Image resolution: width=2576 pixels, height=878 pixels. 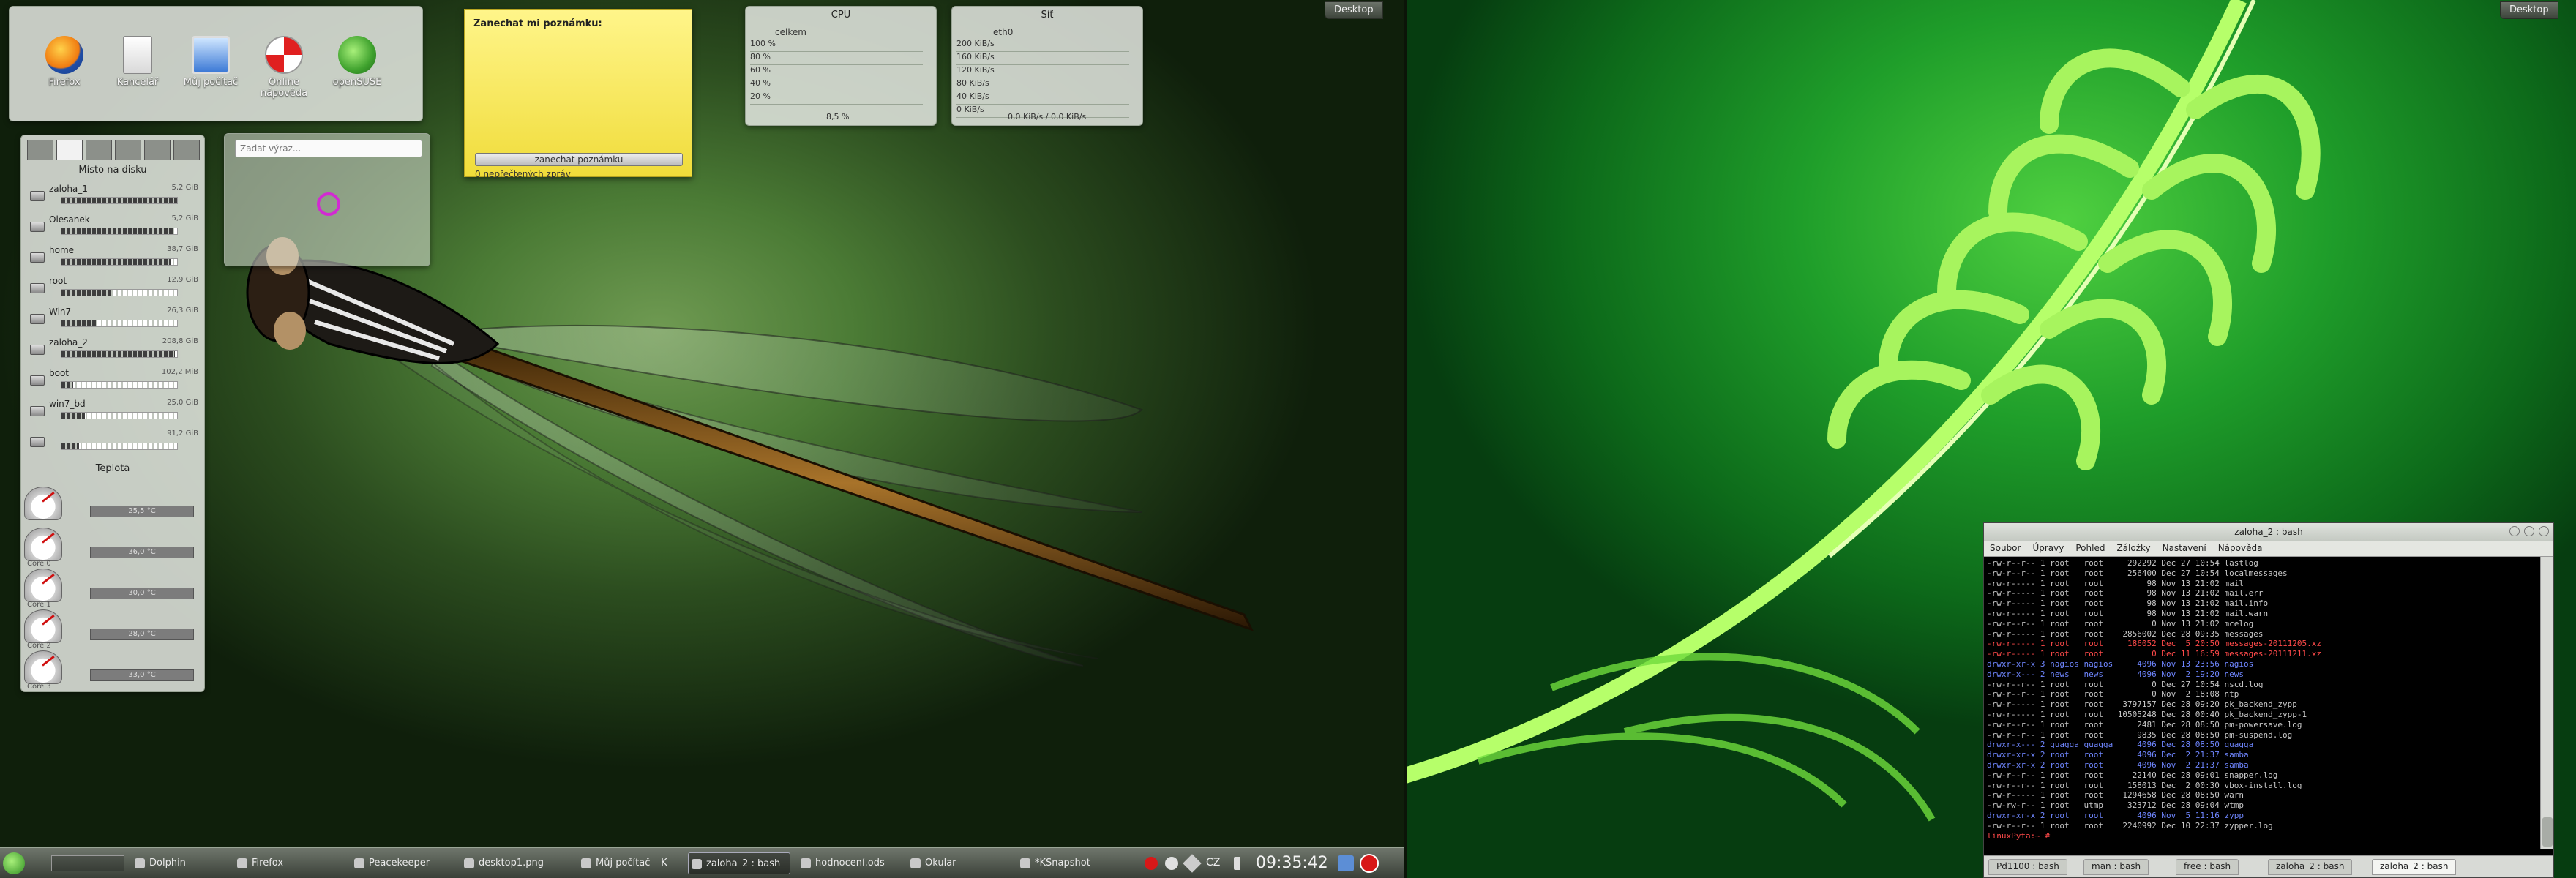 I want to click on desktop-toolbox-button-left: Desktop, so click(x=1354, y=10).